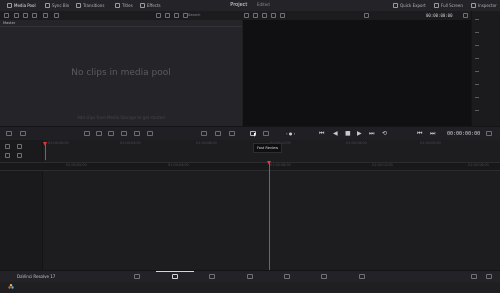  Describe the element at coordinates (25, 15) in the screenshot. I see `grid-view-icon` at that location.